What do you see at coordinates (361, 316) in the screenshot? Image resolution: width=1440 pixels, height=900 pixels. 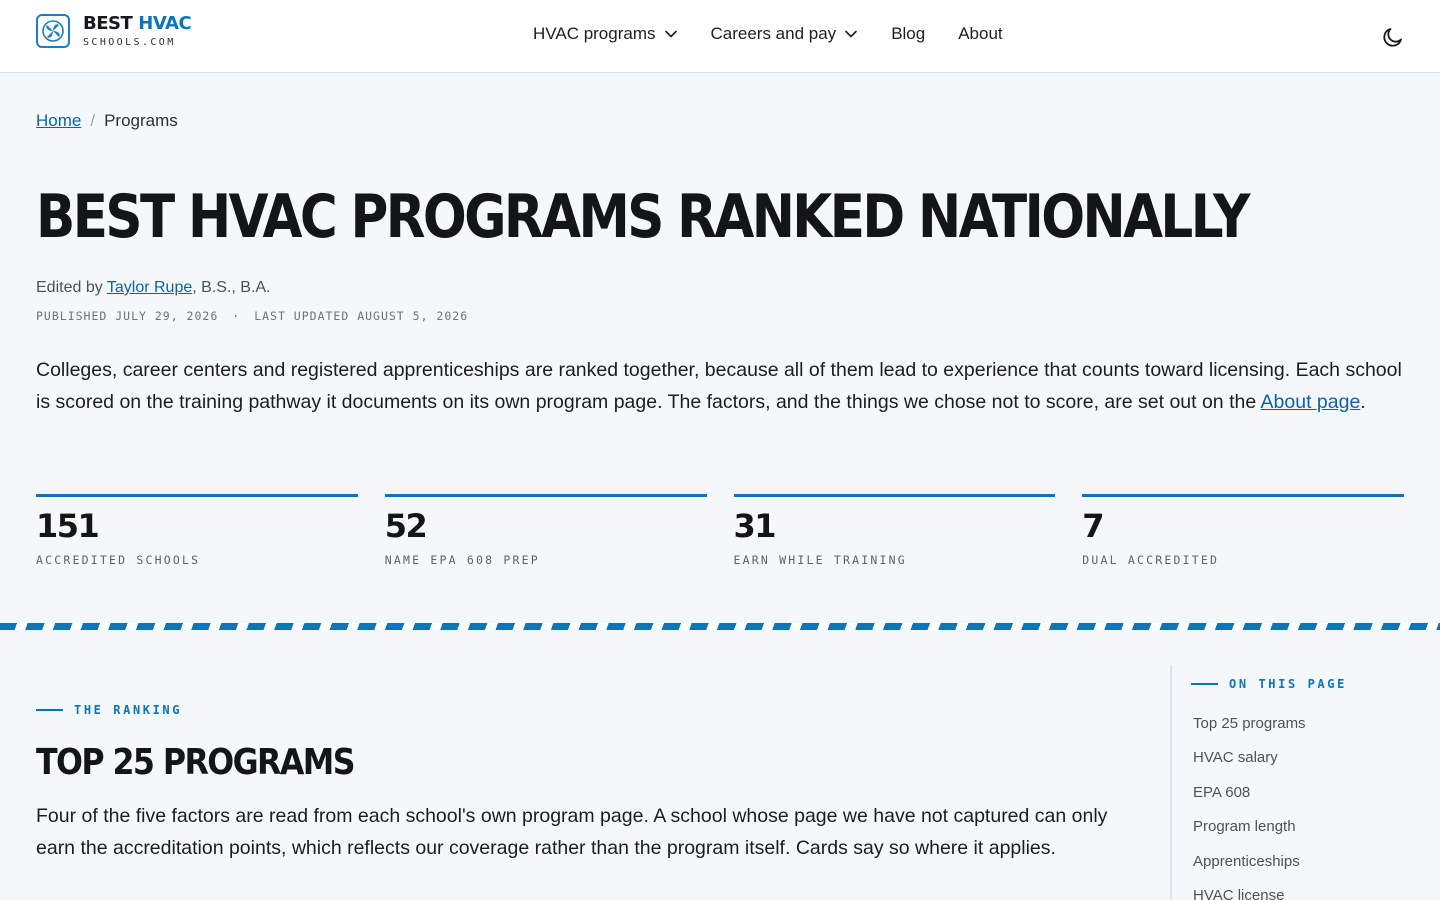 I see `updated-date: LAST UPDATED AUGUST 5, 2026` at bounding box center [361, 316].